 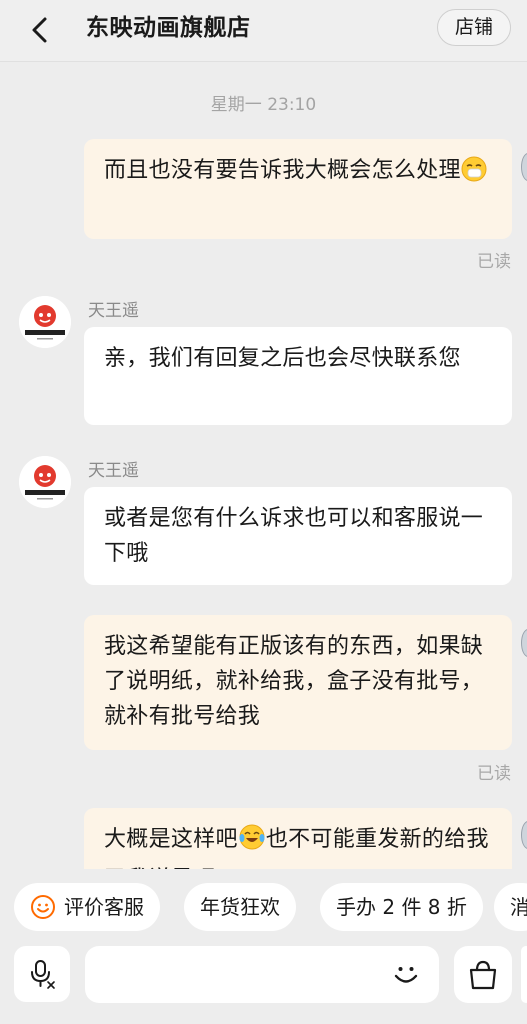 I want to click on chat-header: 东映动画旗舰店 店铺, so click(x=263, y=31).